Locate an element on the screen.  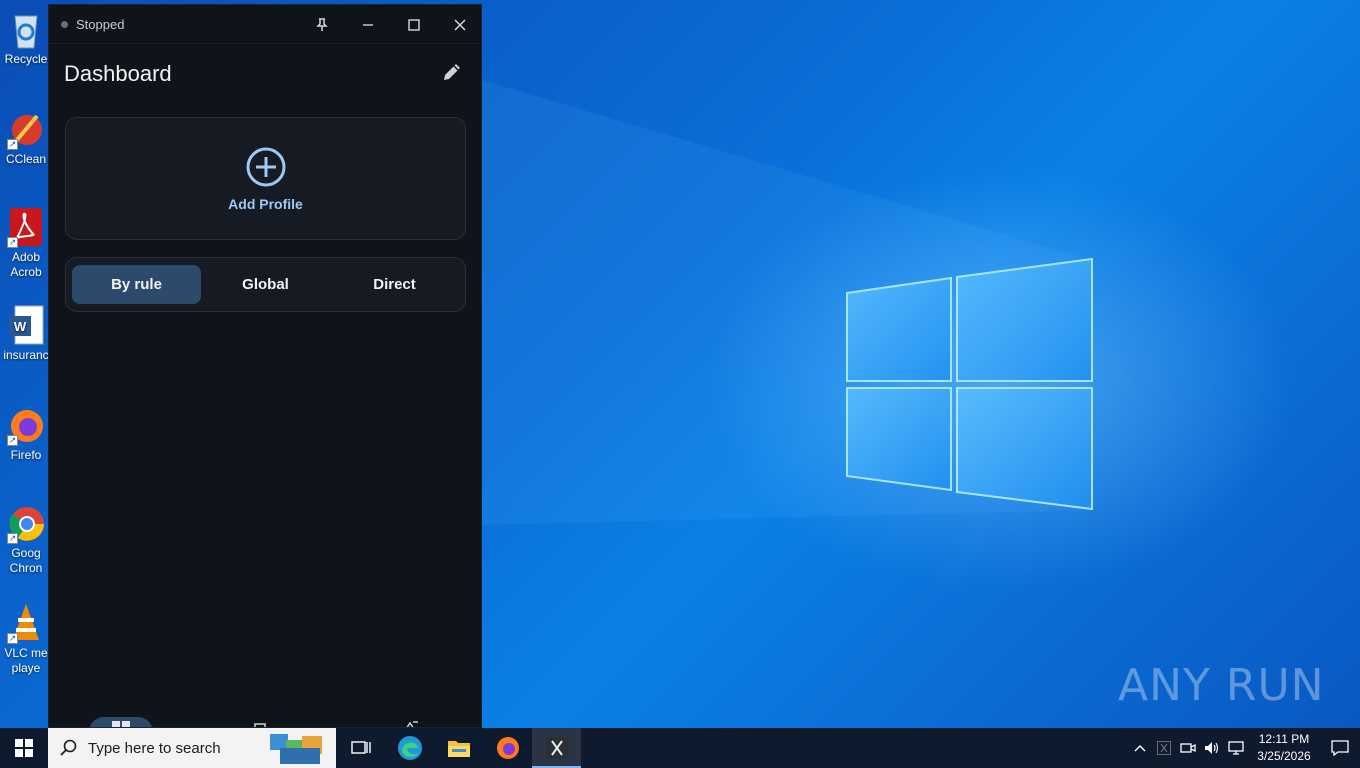
taskbar-task-view is located at coordinates (360, 748).